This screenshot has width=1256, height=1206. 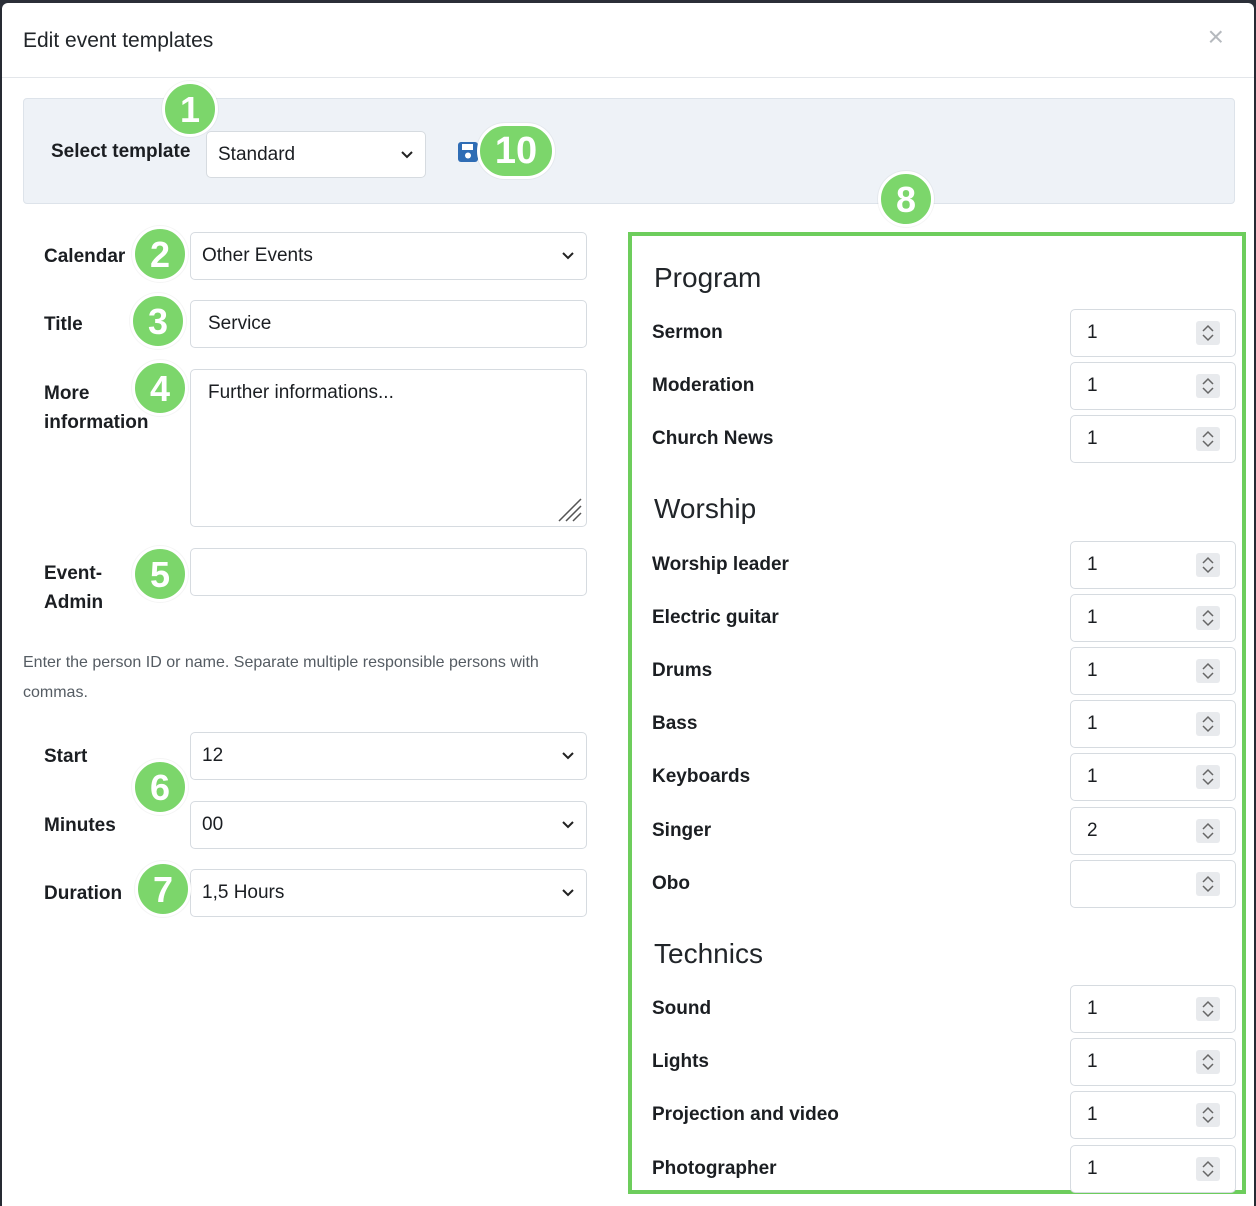 I want to click on start-select: 12, so click(x=388, y=756).